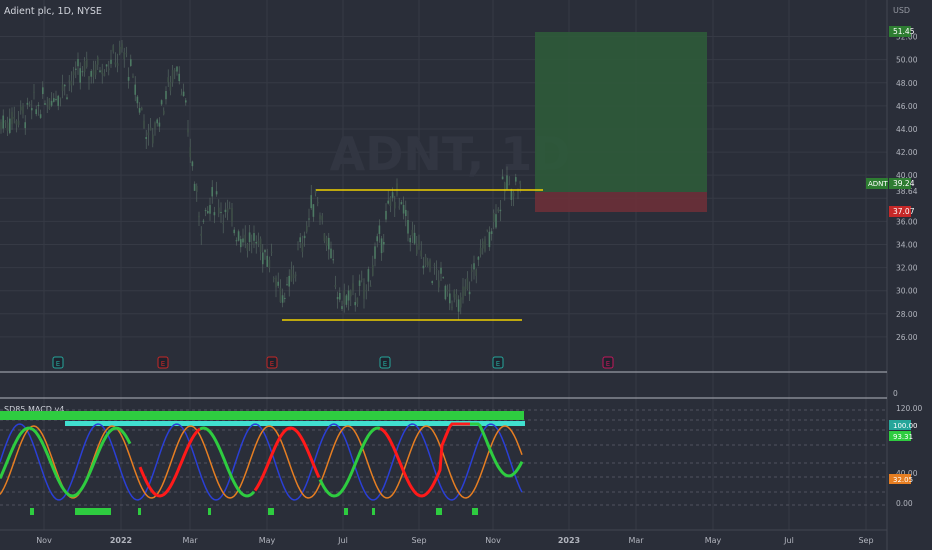 The width and height of the screenshot is (932, 550). Describe the element at coordinates (907, 244) in the screenshot. I see `price-tick: 34.00` at that location.